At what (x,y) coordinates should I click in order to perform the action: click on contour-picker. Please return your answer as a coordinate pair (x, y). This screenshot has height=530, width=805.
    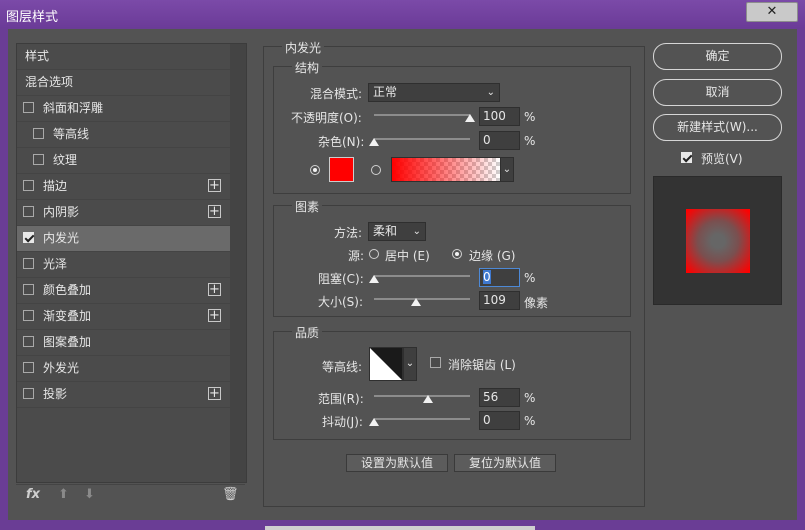
    Looking at the image, I should click on (386, 364).